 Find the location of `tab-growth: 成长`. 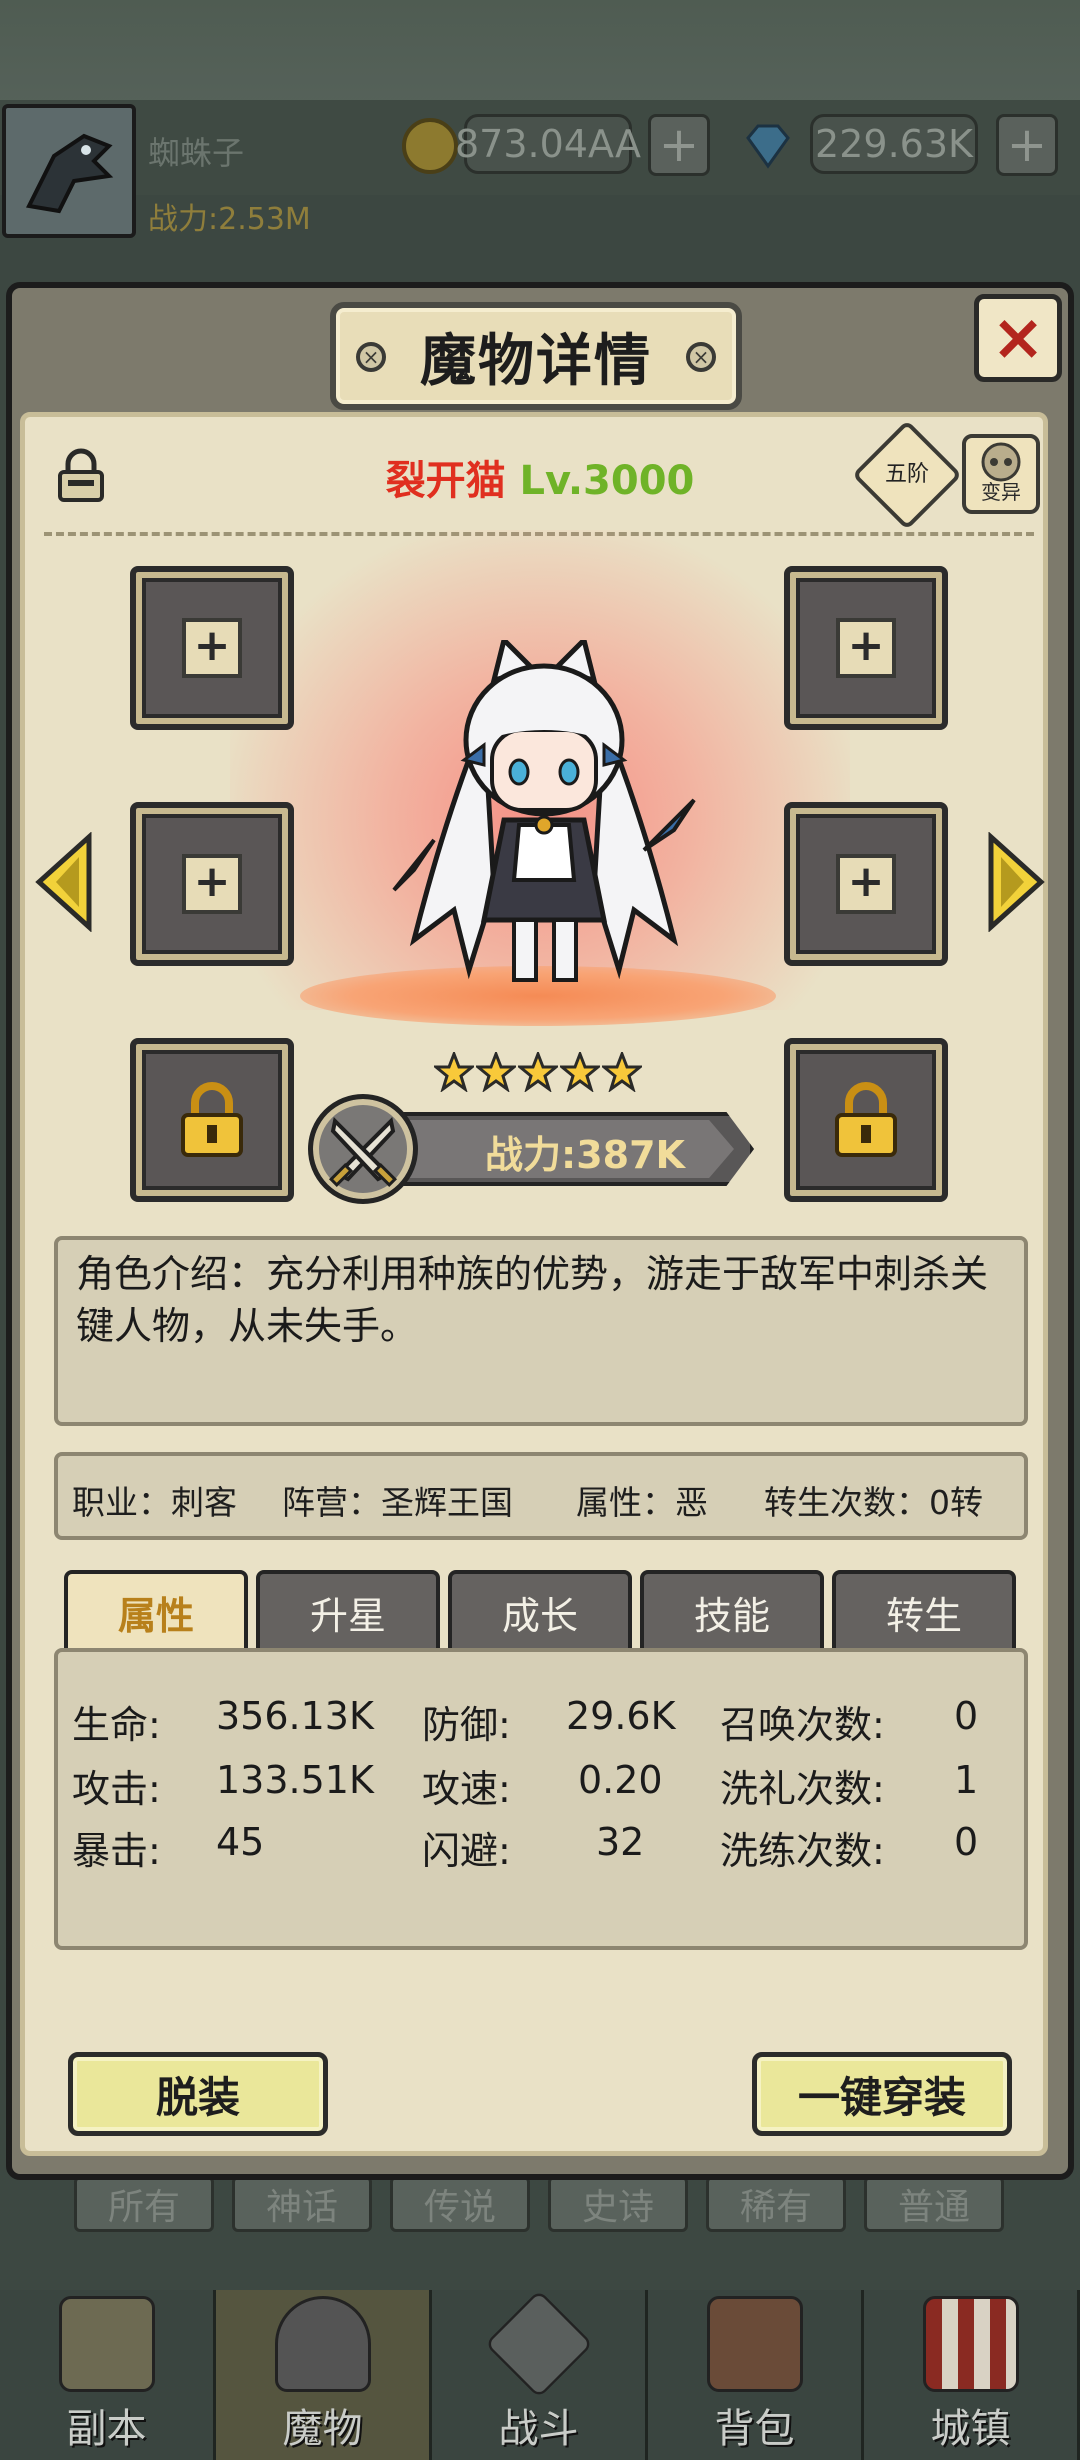

tab-growth: 成长 is located at coordinates (540, 1610).